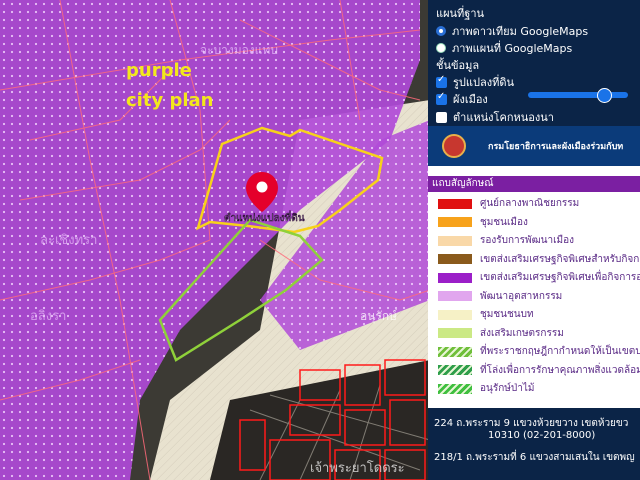 The height and width of the screenshot is (480, 640). I want to click on layer-parcels: รูปแปลงที่ดิน, so click(475, 82).